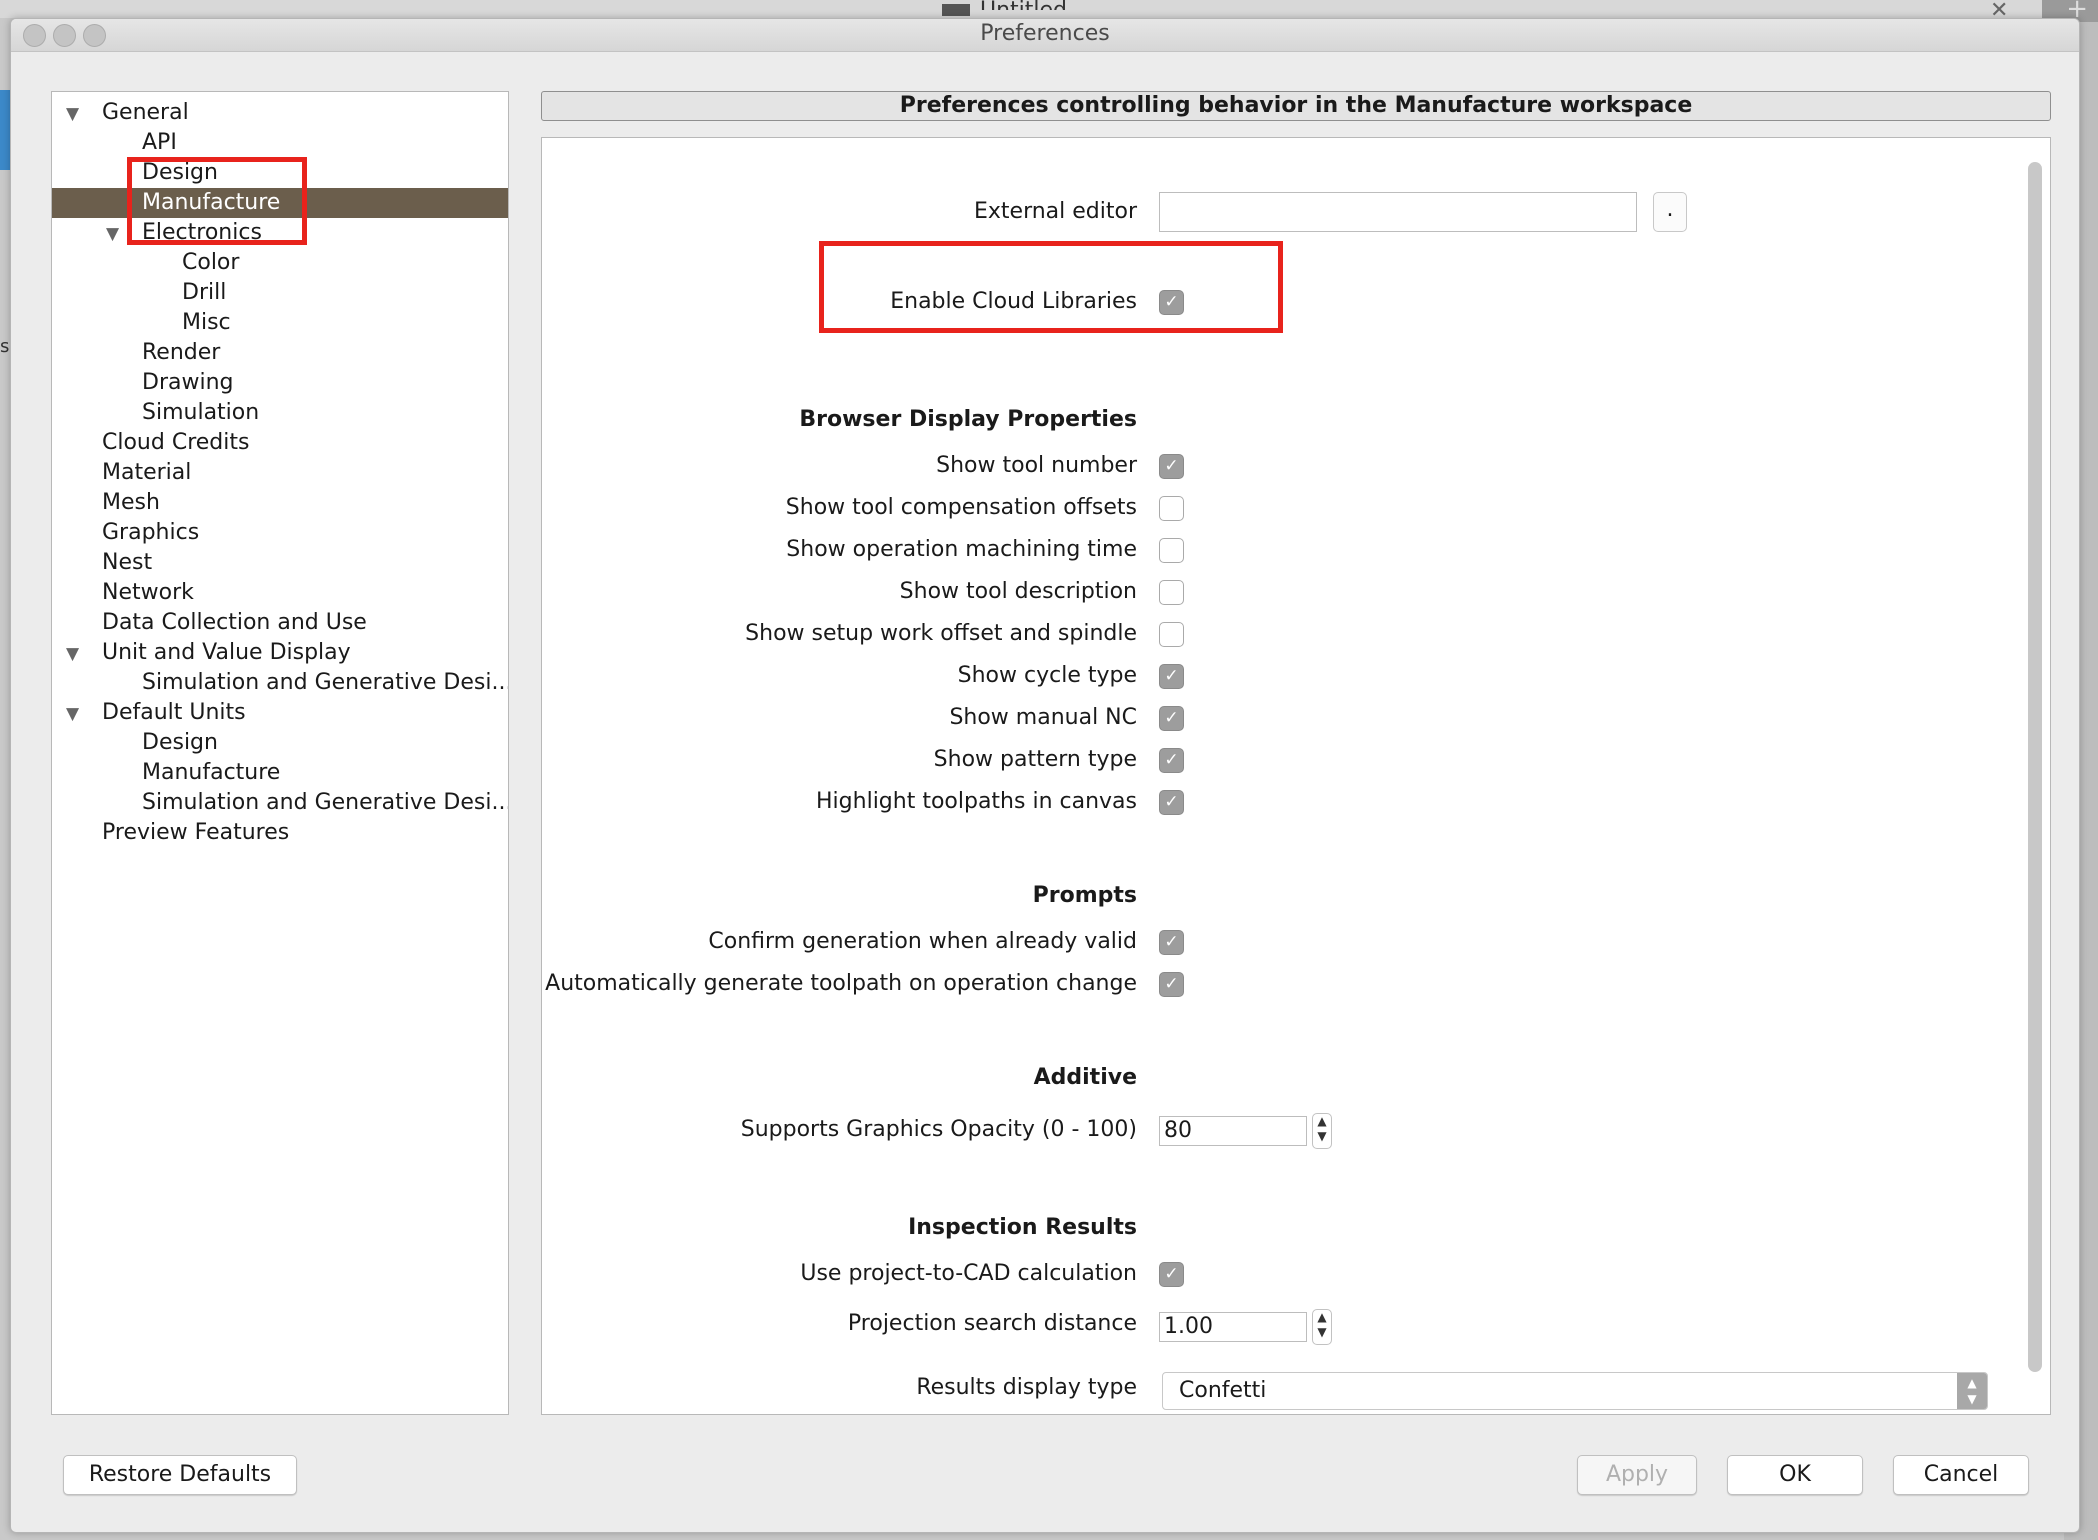 This screenshot has width=2098, height=1540. What do you see at coordinates (1637, 1475) in the screenshot?
I see `apply-button: Apply` at bounding box center [1637, 1475].